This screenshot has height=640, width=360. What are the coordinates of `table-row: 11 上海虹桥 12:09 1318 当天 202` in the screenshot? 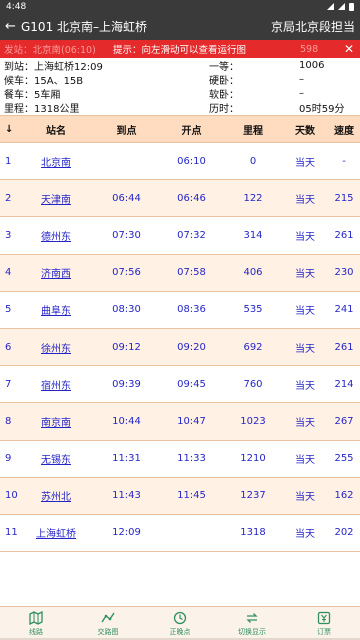 It's located at (180, 533).